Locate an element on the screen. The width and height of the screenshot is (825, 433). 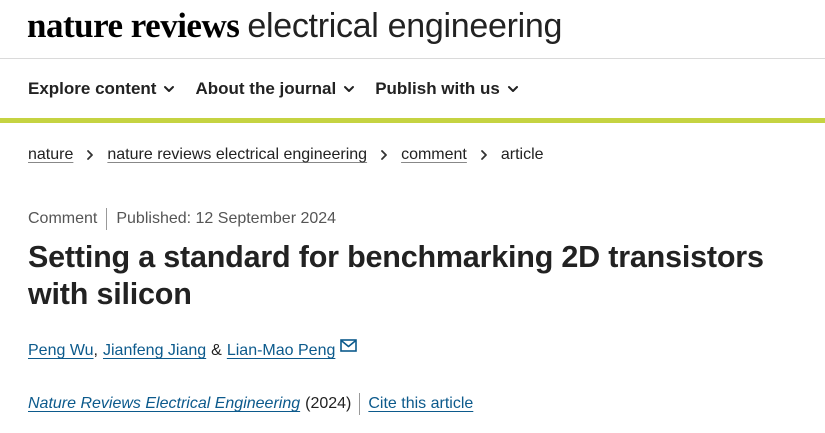
logo-brand-text: nature reviews is located at coordinates (133, 25).